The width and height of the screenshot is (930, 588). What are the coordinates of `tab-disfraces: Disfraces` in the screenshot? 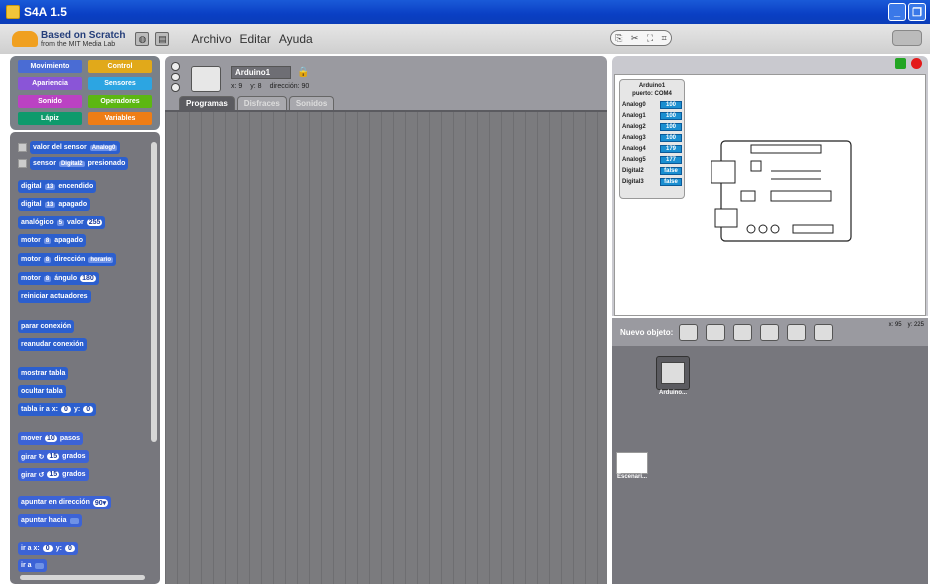 It's located at (261, 103).